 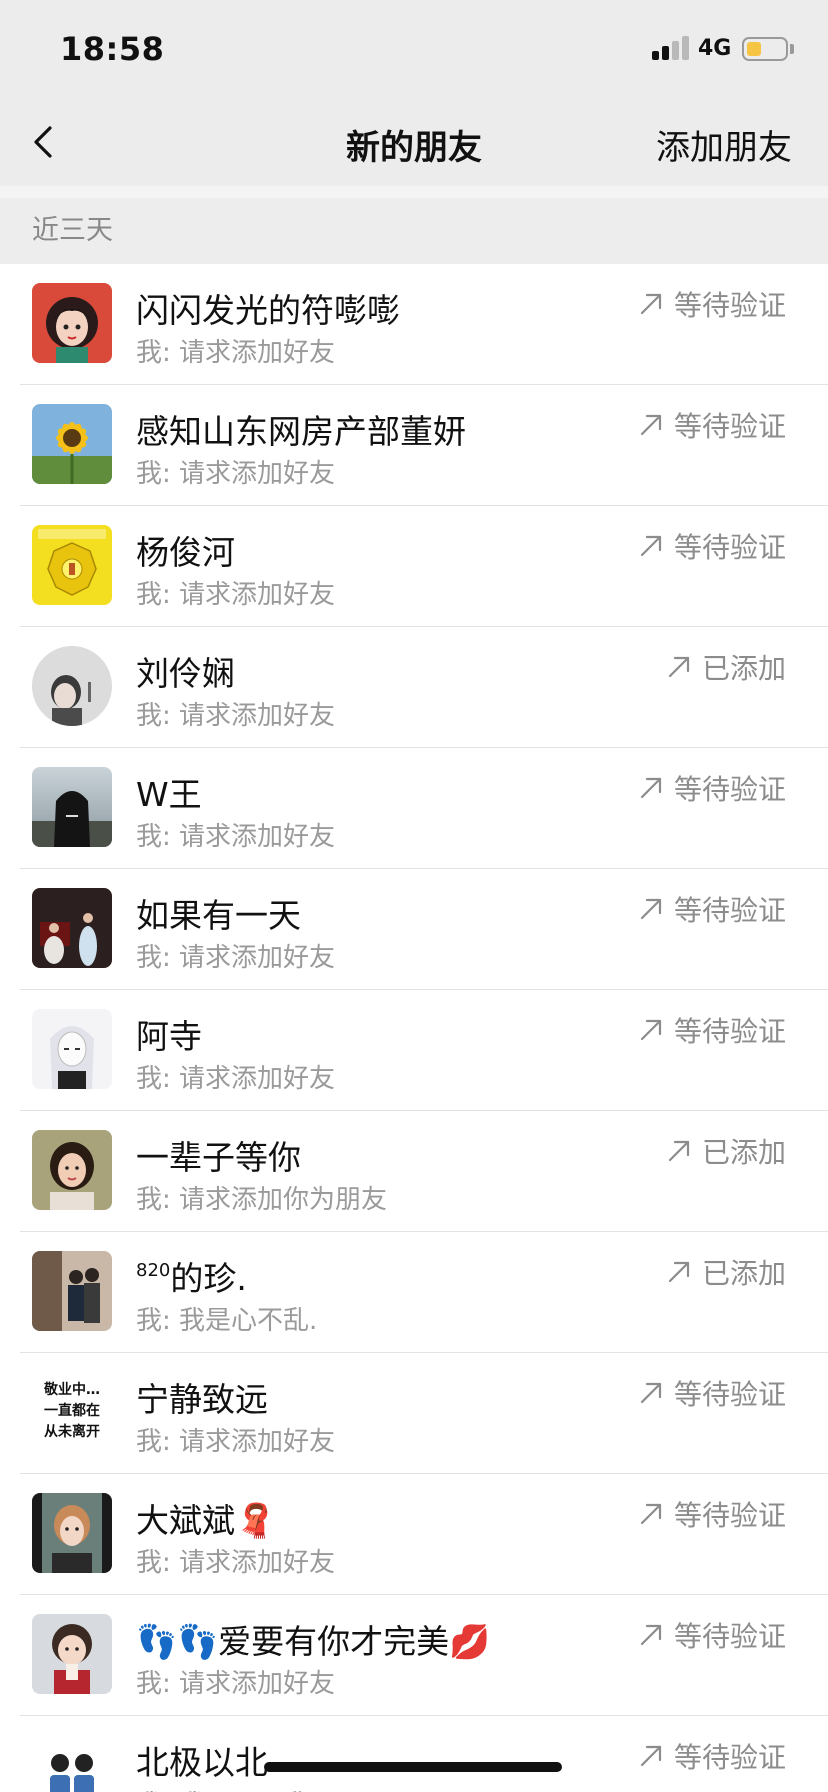 I want to click on friend-request-row: 刘伶娴 我: 请求添加好友 已添加, so click(x=414, y=687).